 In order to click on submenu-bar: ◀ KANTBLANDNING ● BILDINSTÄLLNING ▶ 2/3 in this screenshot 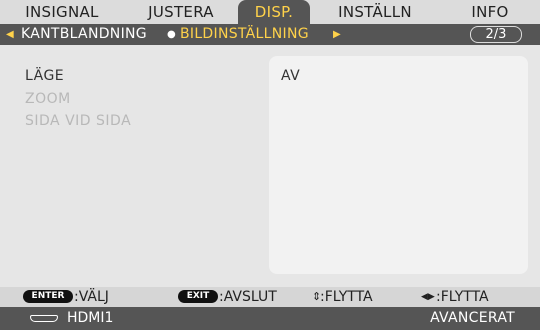, I will do `click(270, 34)`.